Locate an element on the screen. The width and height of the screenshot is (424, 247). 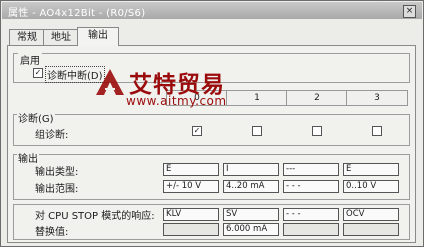
column-header-2: 2 is located at coordinates (317, 98).